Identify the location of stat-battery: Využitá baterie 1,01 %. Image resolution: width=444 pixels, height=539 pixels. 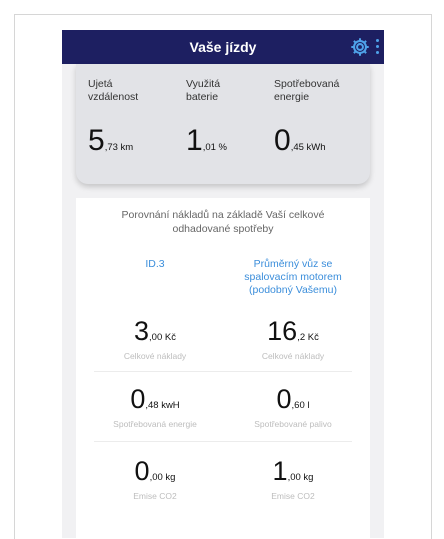
(206, 117).